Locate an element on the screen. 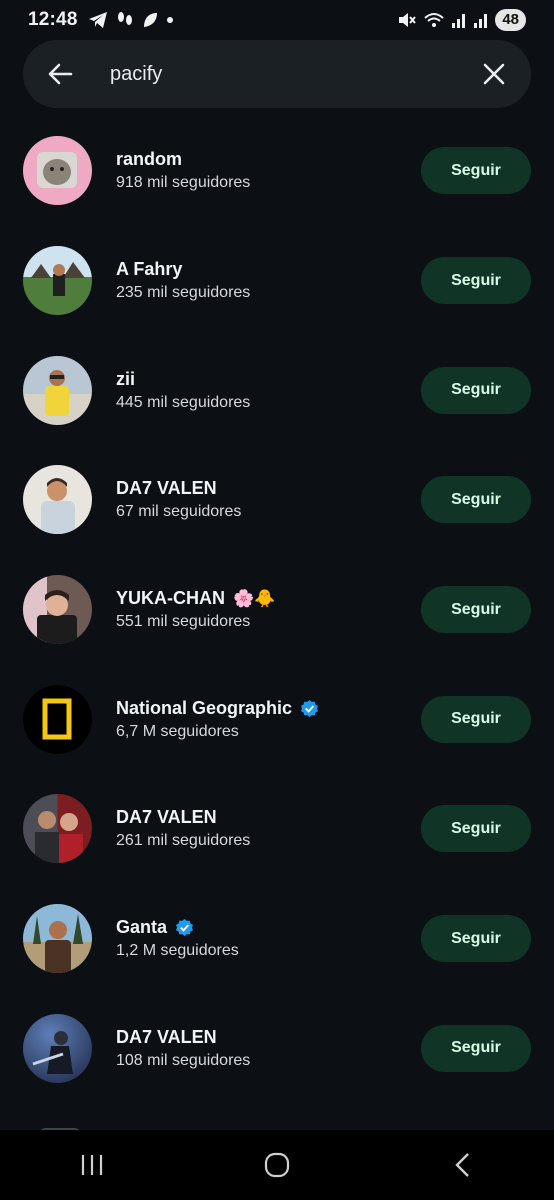 This screenshot has height=1200, width=554. result-item: Ganta 1,2 M seguidores Seguir is located at coordinates (277, 939).